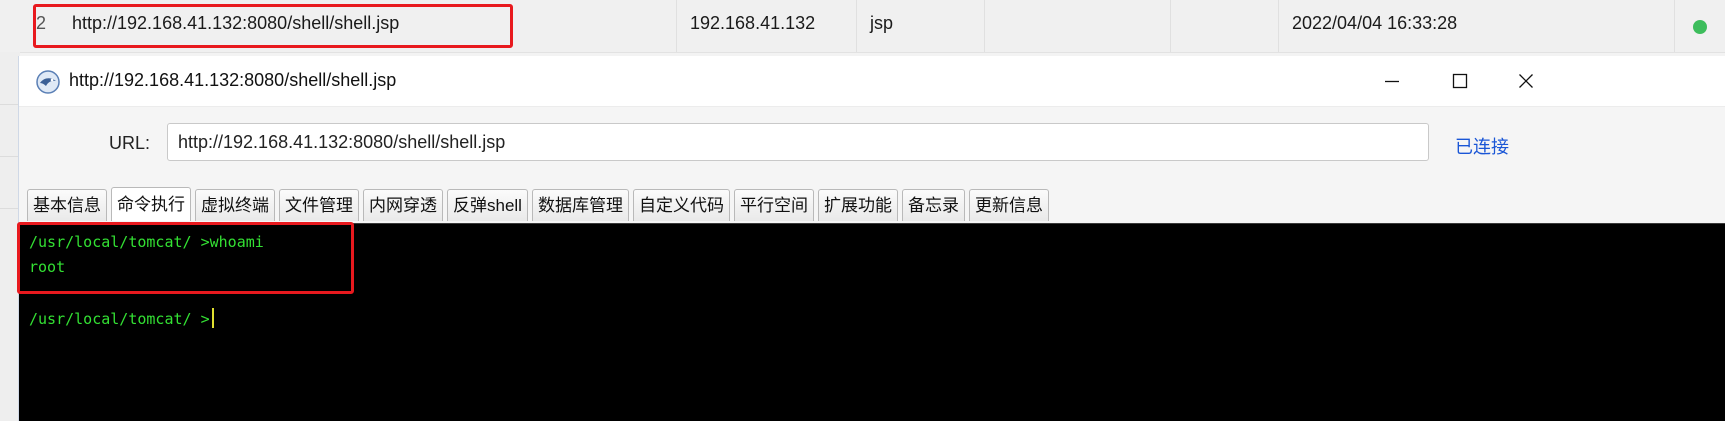  I want to click on list-left-strip, so click(10, 236).